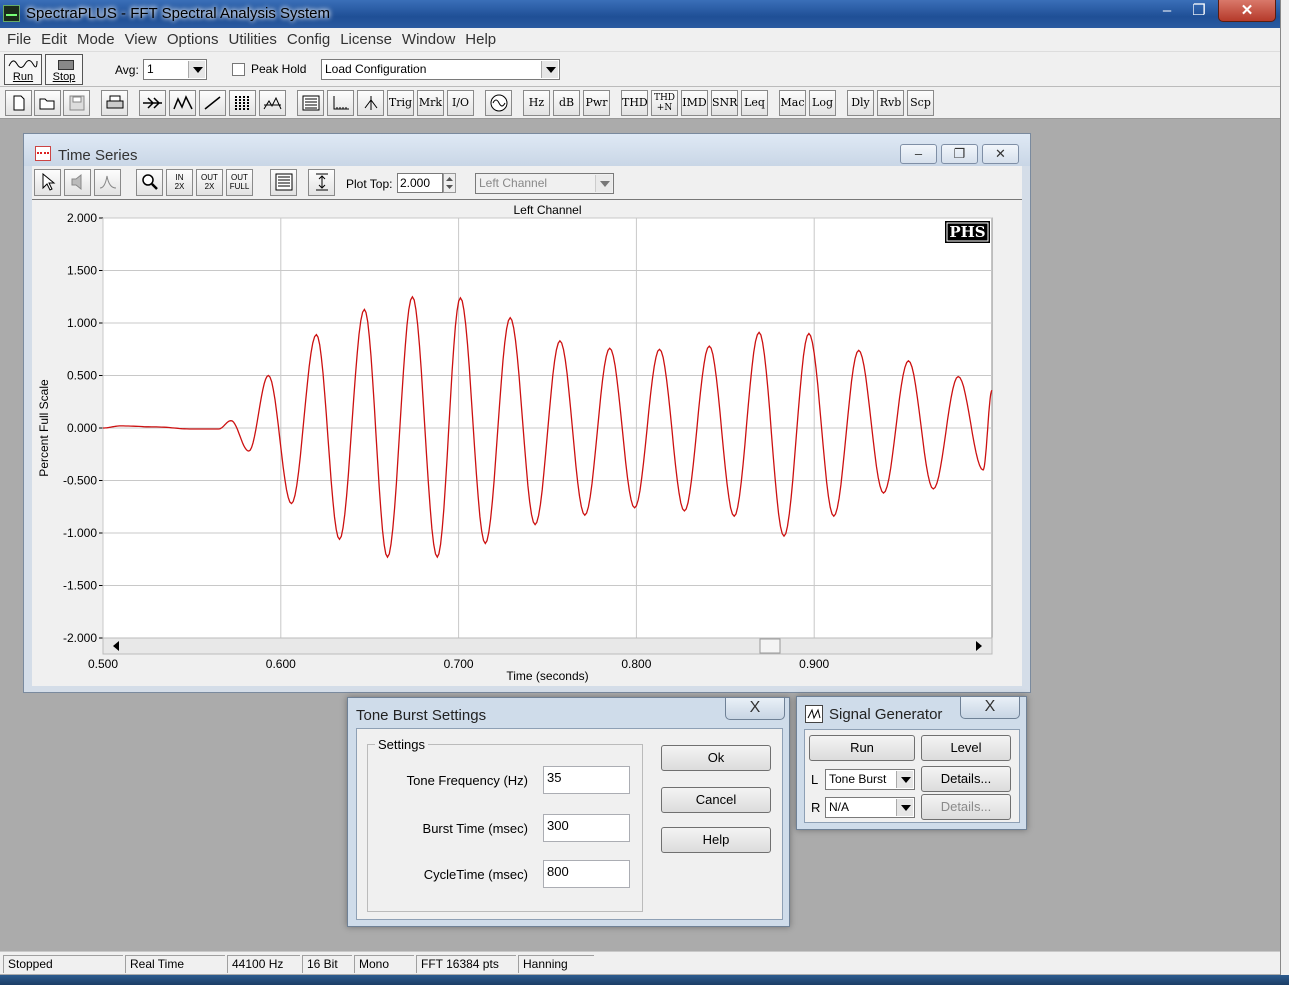  What do you see at coordinates (175, 69) in the screenshot?
I see `avg-select: 1` at bounding box center [175, 69].